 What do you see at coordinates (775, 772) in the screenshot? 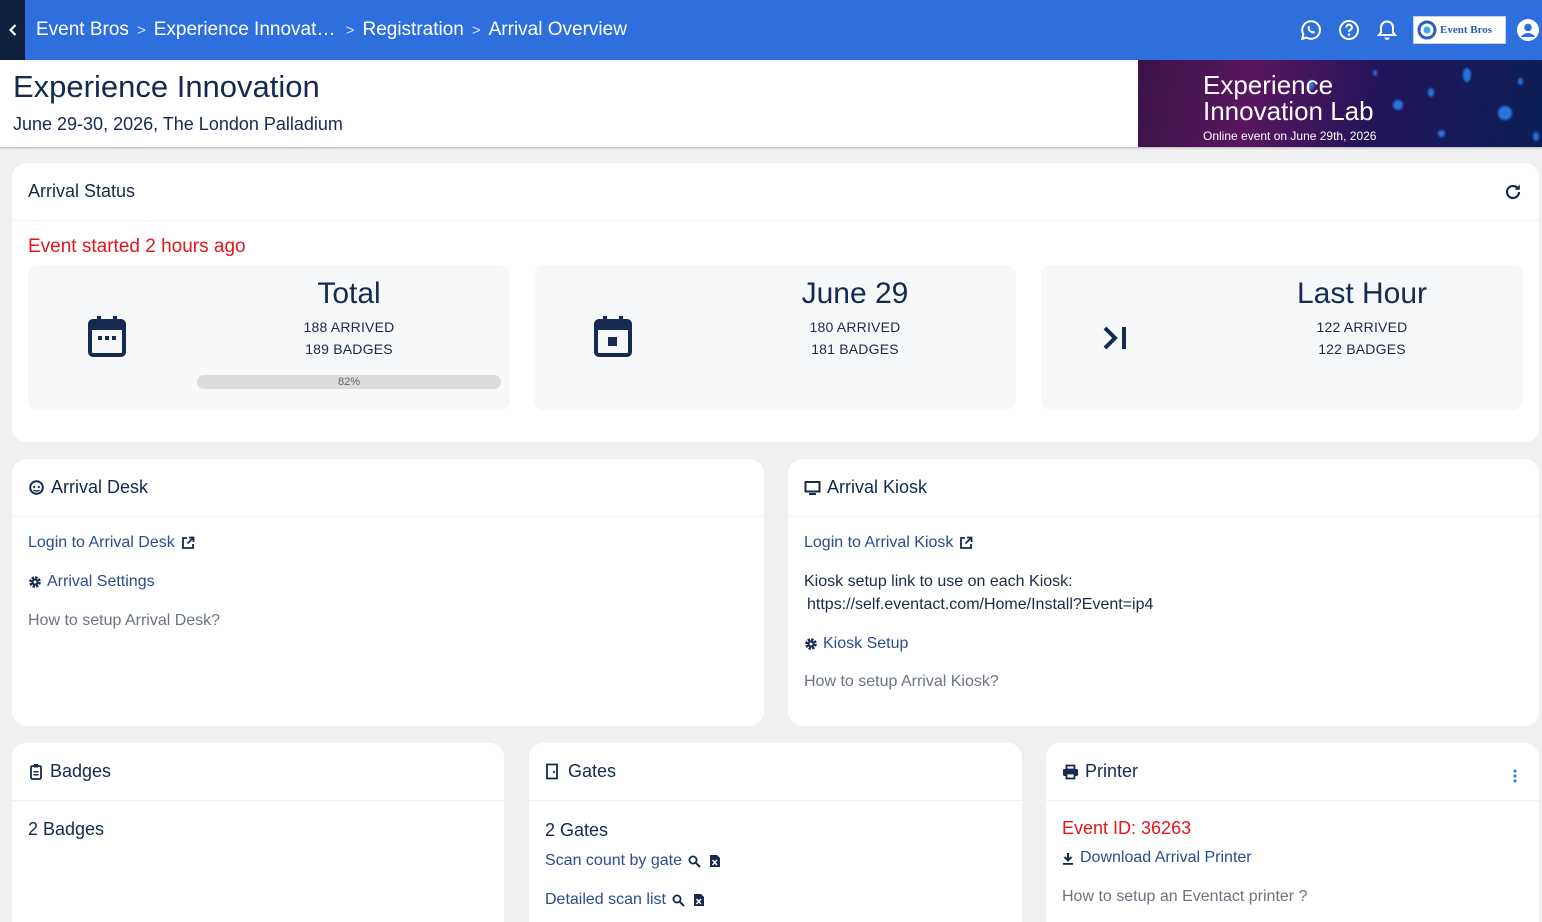
I see `gates-header: Gates` at bounding box center [775, 772].